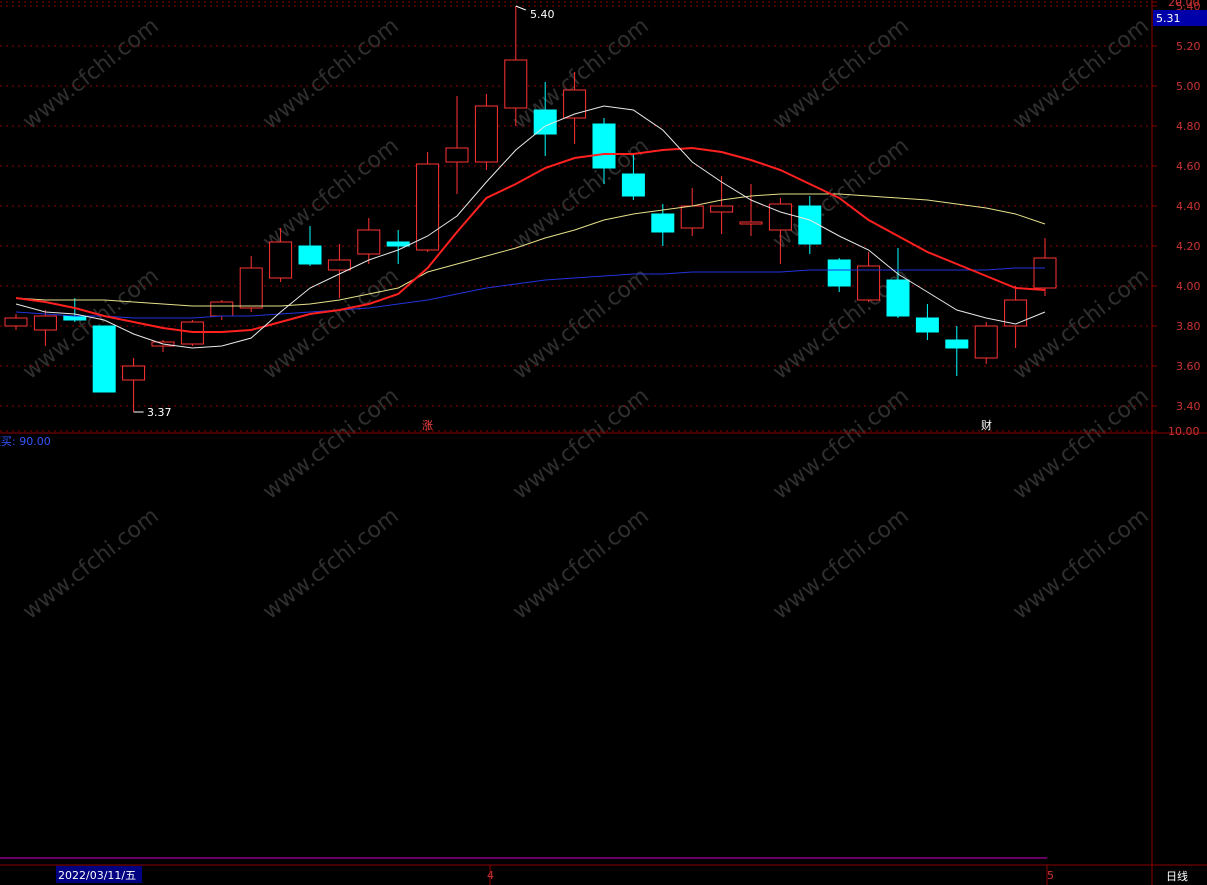 This screenshot has height=885, width=1207. What do you see at coordinates (490, 875) in the screenshot?
I see `x-mark-4: 4` at bounding box center [490, 875].